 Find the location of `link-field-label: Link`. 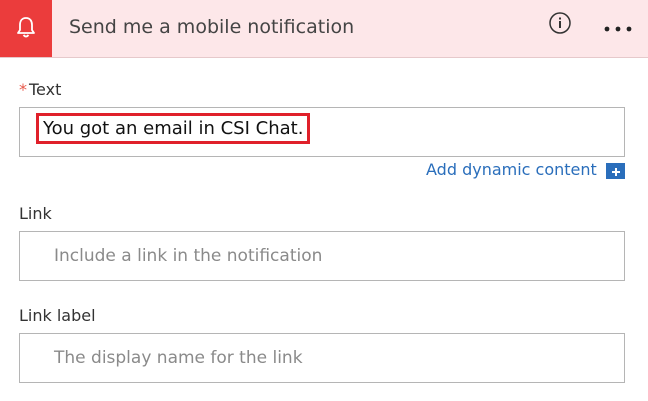

link-field-label: Link is located at coordinates (35, 213).